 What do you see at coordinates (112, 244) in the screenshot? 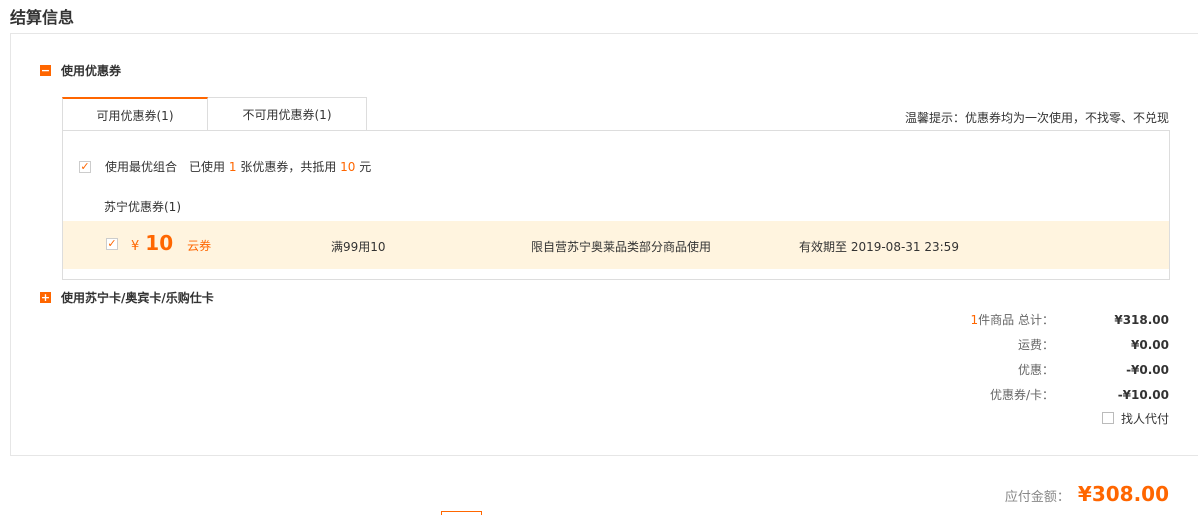
I see `coupon-checkbox: ✓` at bounding box center [112, 244].